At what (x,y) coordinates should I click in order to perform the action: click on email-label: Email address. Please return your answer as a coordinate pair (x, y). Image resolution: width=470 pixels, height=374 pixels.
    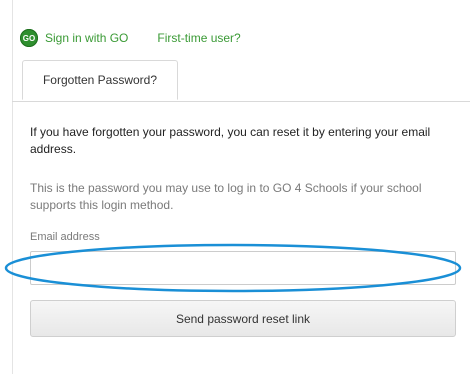
    Looking at the image, I should click on (65, 237).